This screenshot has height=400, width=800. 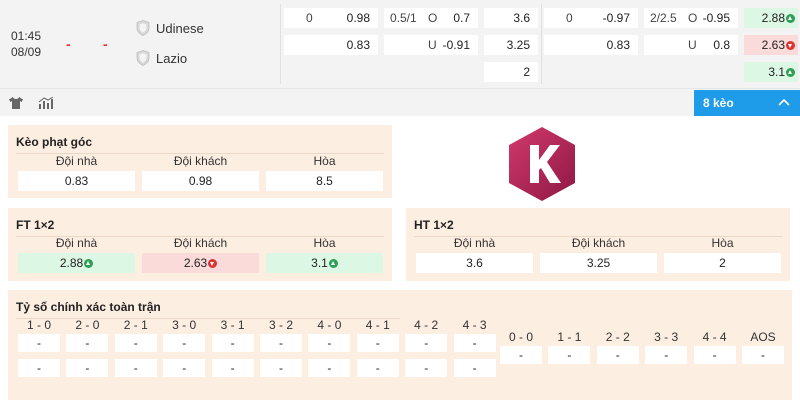 What do you see at coordinates (771, 72) in the screenshot?
I see `1x2-last-draw-odds: 3.1` at bounding box center [771, 72].